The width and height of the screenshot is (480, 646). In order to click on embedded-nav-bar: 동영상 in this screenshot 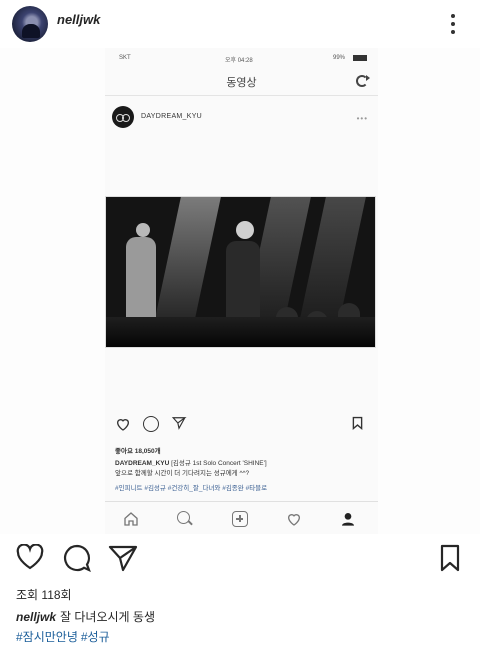, I will do `click(241, 81)`.